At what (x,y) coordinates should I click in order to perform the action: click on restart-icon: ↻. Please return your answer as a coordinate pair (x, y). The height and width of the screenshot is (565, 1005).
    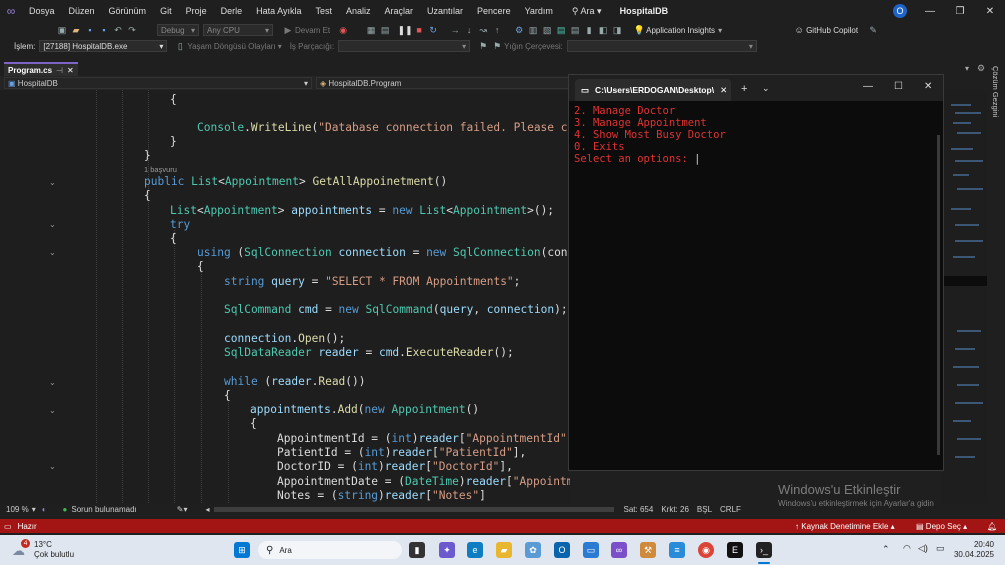
    Looking at the image, I should click on (433, 30).